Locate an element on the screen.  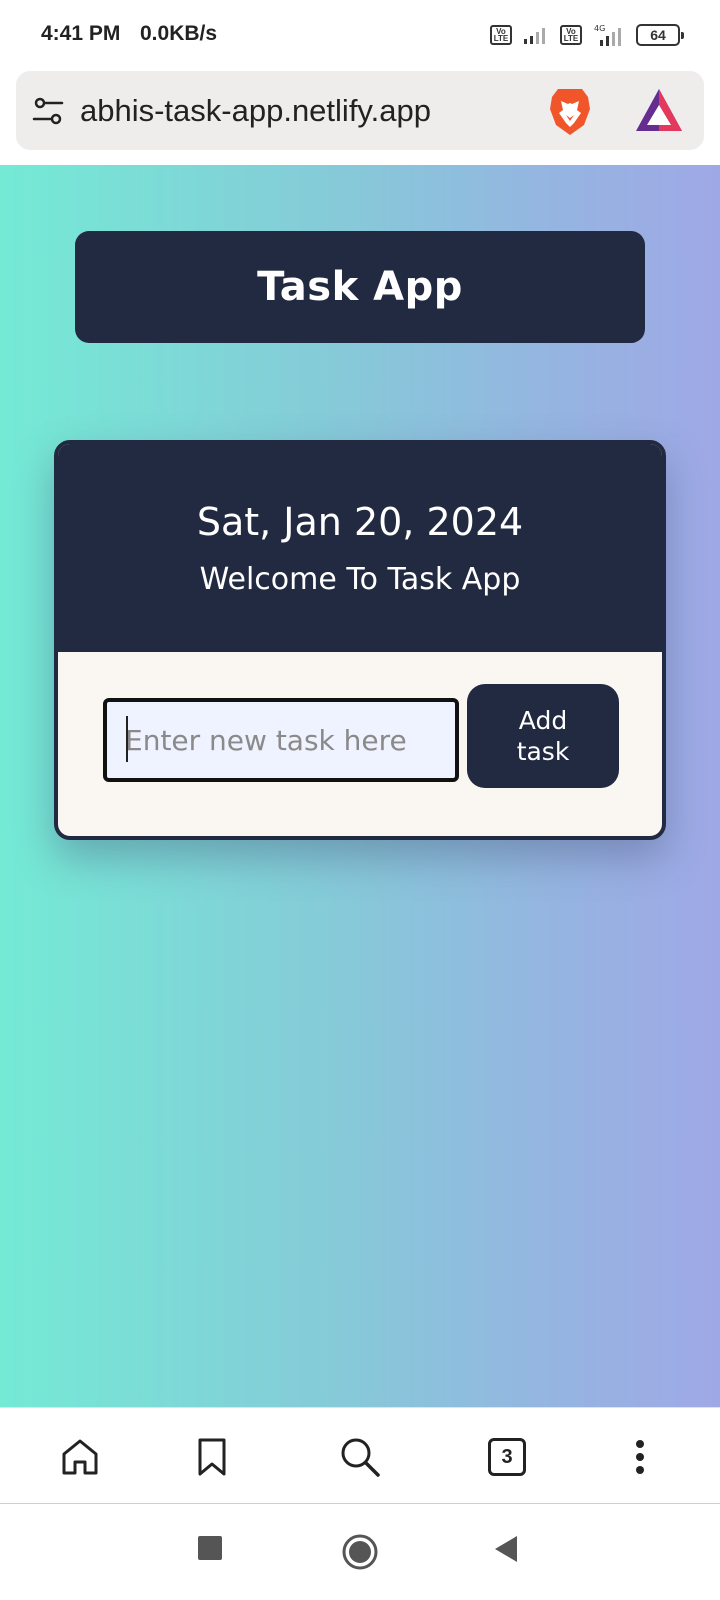
app-header: Task App is located at coordinates (360, 287).